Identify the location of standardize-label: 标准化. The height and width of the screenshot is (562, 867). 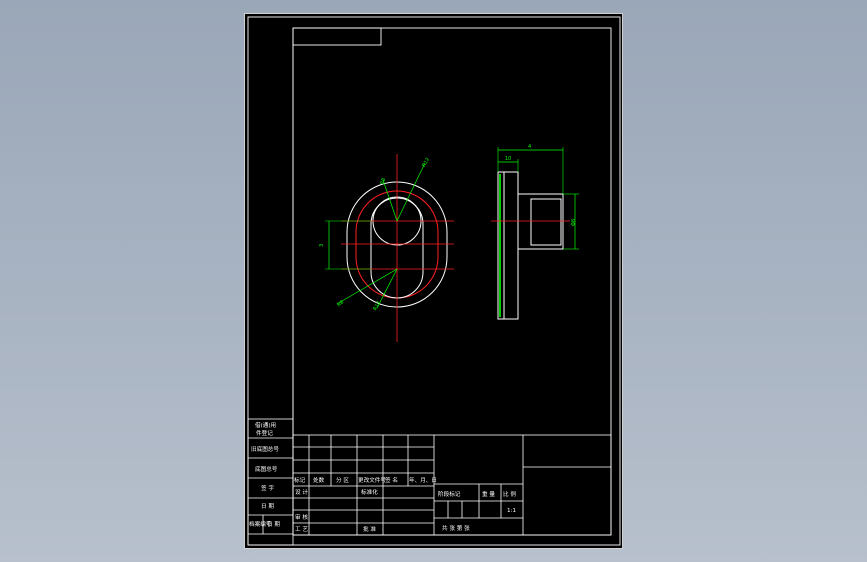
(369, 492).